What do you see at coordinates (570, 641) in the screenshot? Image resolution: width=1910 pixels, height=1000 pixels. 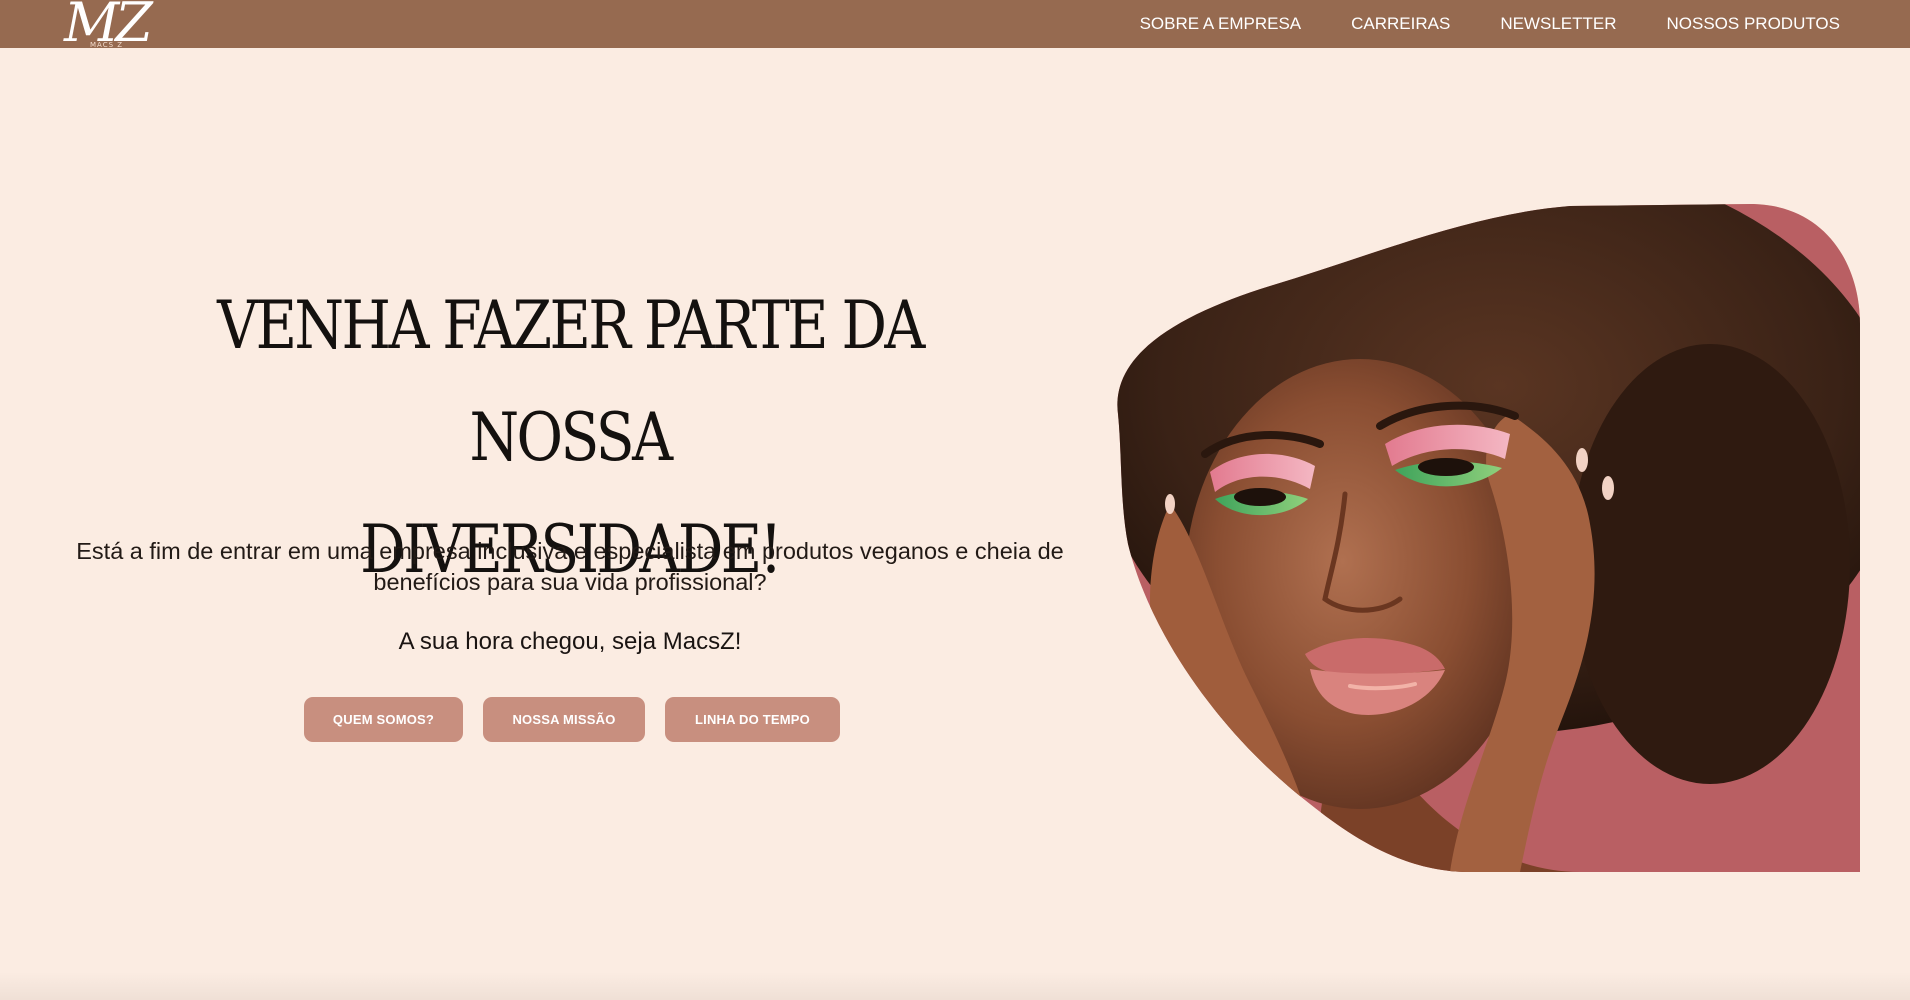 I see `hero-cta-text: A sua hora chegou, seja MacsZ!` at bounding box center [570, 641].